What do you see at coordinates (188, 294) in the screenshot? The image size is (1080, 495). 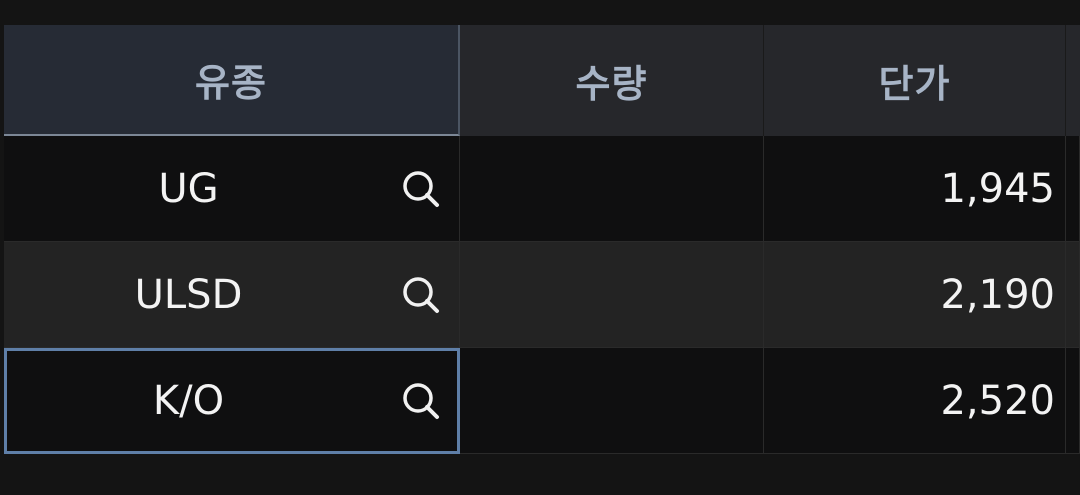 I see `product-name: ULSD` at bounding box center [188, 294].